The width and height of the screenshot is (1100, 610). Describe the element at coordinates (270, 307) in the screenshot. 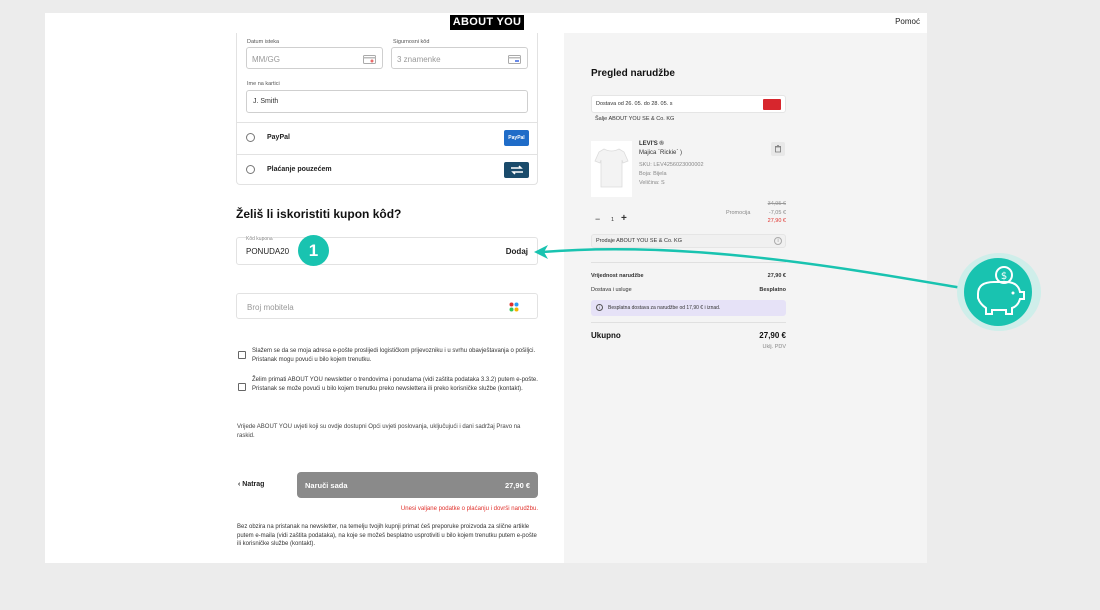

I see `phone-placeholder: Broj mobitela` at that location.